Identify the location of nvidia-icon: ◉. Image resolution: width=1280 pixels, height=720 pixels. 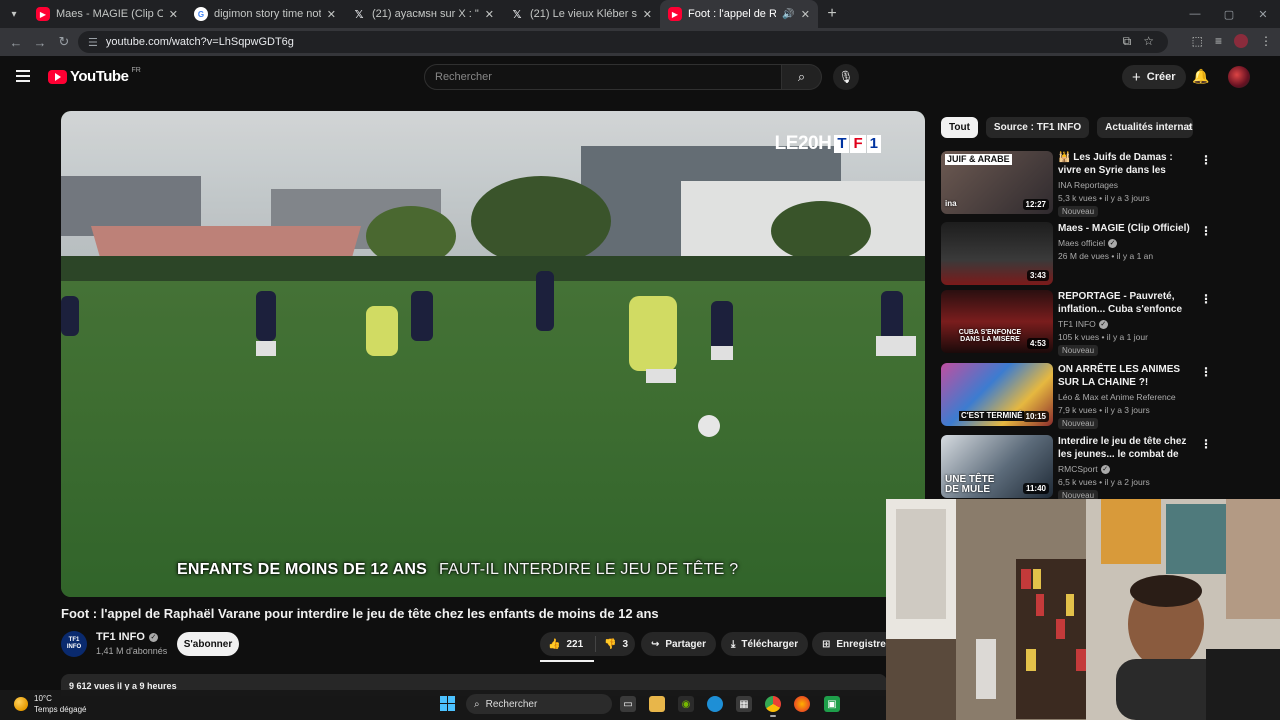
(686, 704).